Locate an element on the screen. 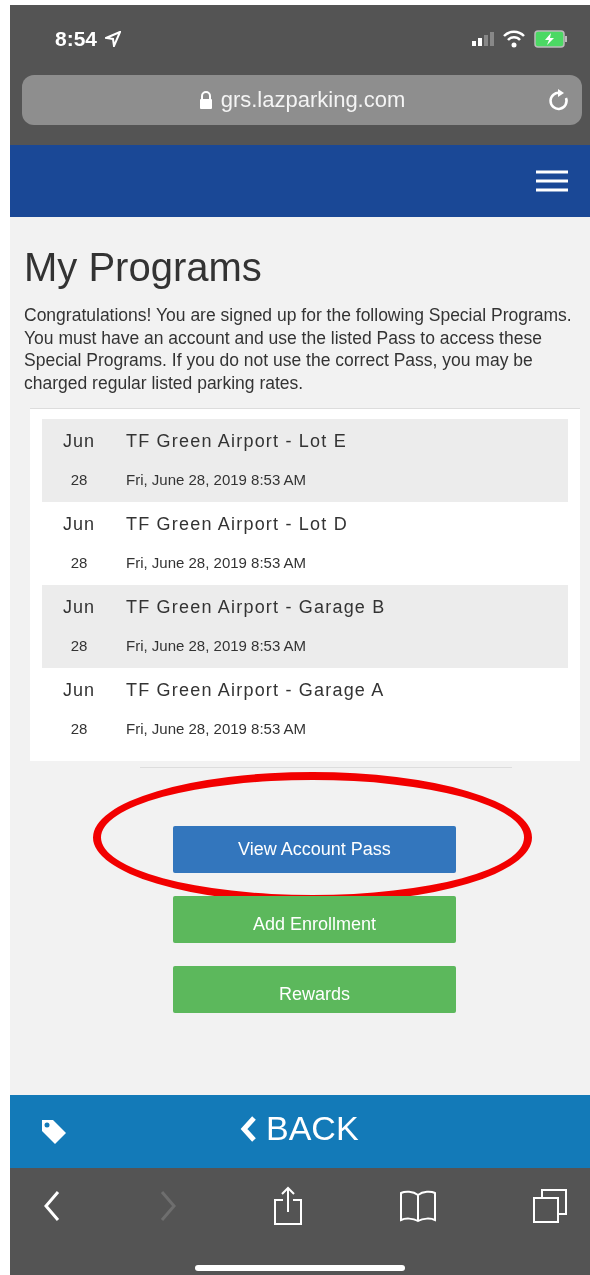  action-button: View Account Pass is located at coordinates (314, 849).